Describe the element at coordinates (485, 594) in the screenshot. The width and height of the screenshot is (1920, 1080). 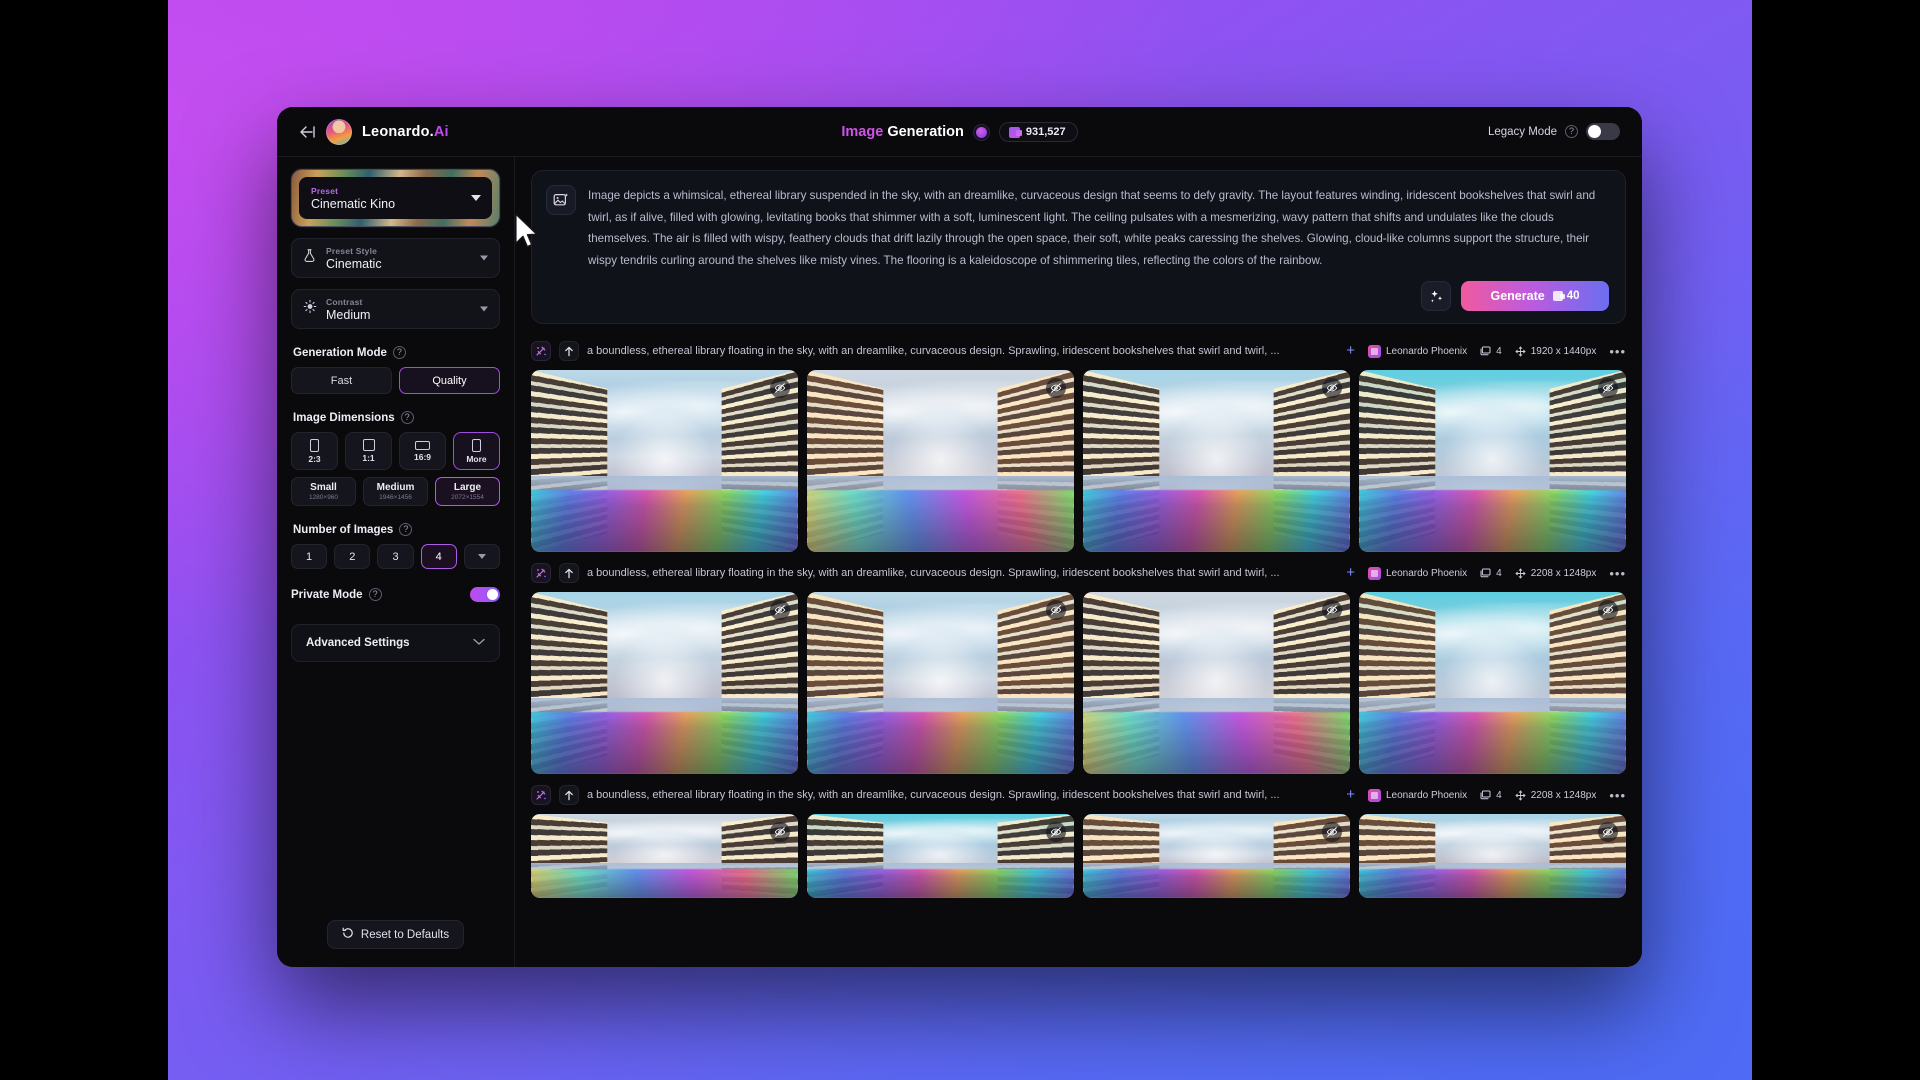
I see `private-mode-toggle` at that location.